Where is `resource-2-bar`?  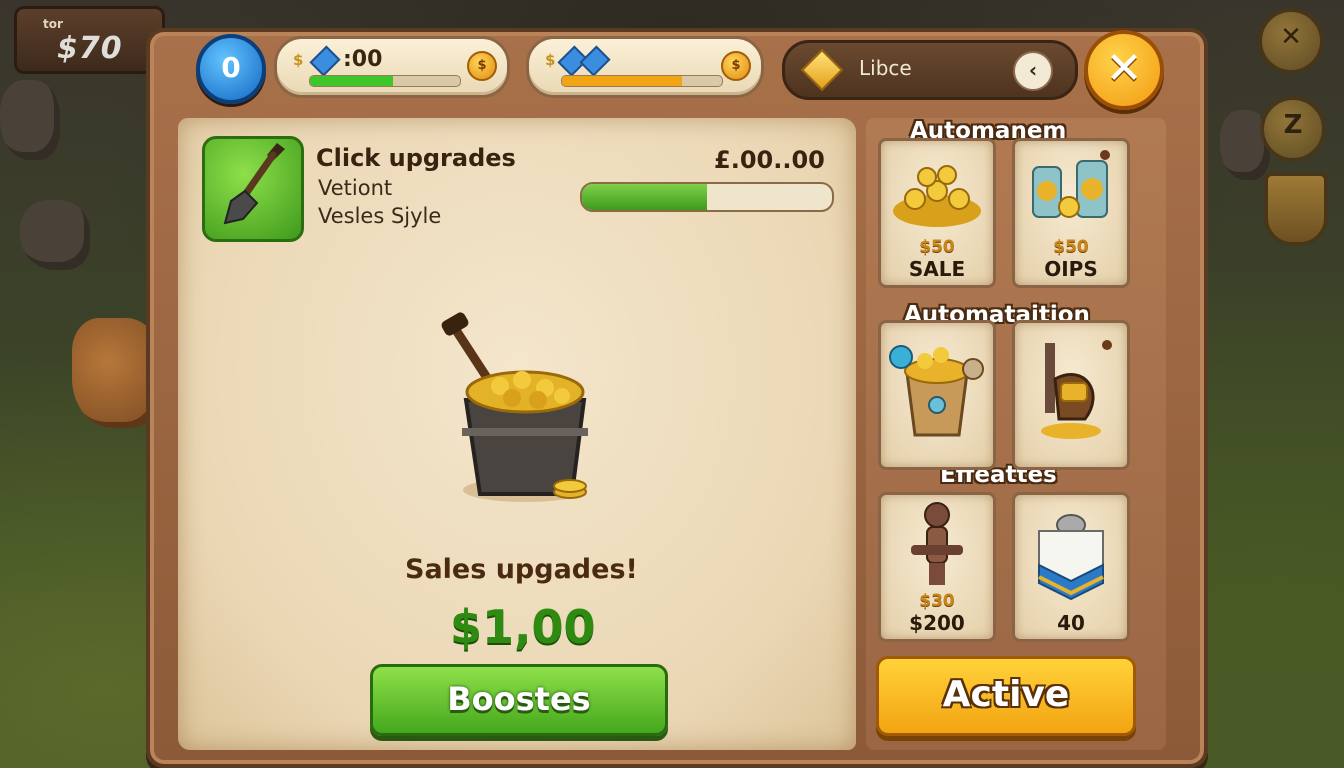 resource-2-bar is located at coordinates (642, 81).